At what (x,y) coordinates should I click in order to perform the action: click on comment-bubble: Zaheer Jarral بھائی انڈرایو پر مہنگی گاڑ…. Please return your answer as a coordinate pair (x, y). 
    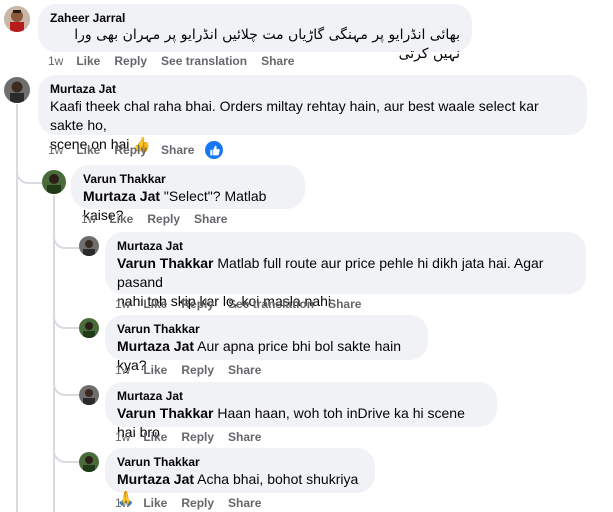
    Looking at the image, I should click on (255, 33).